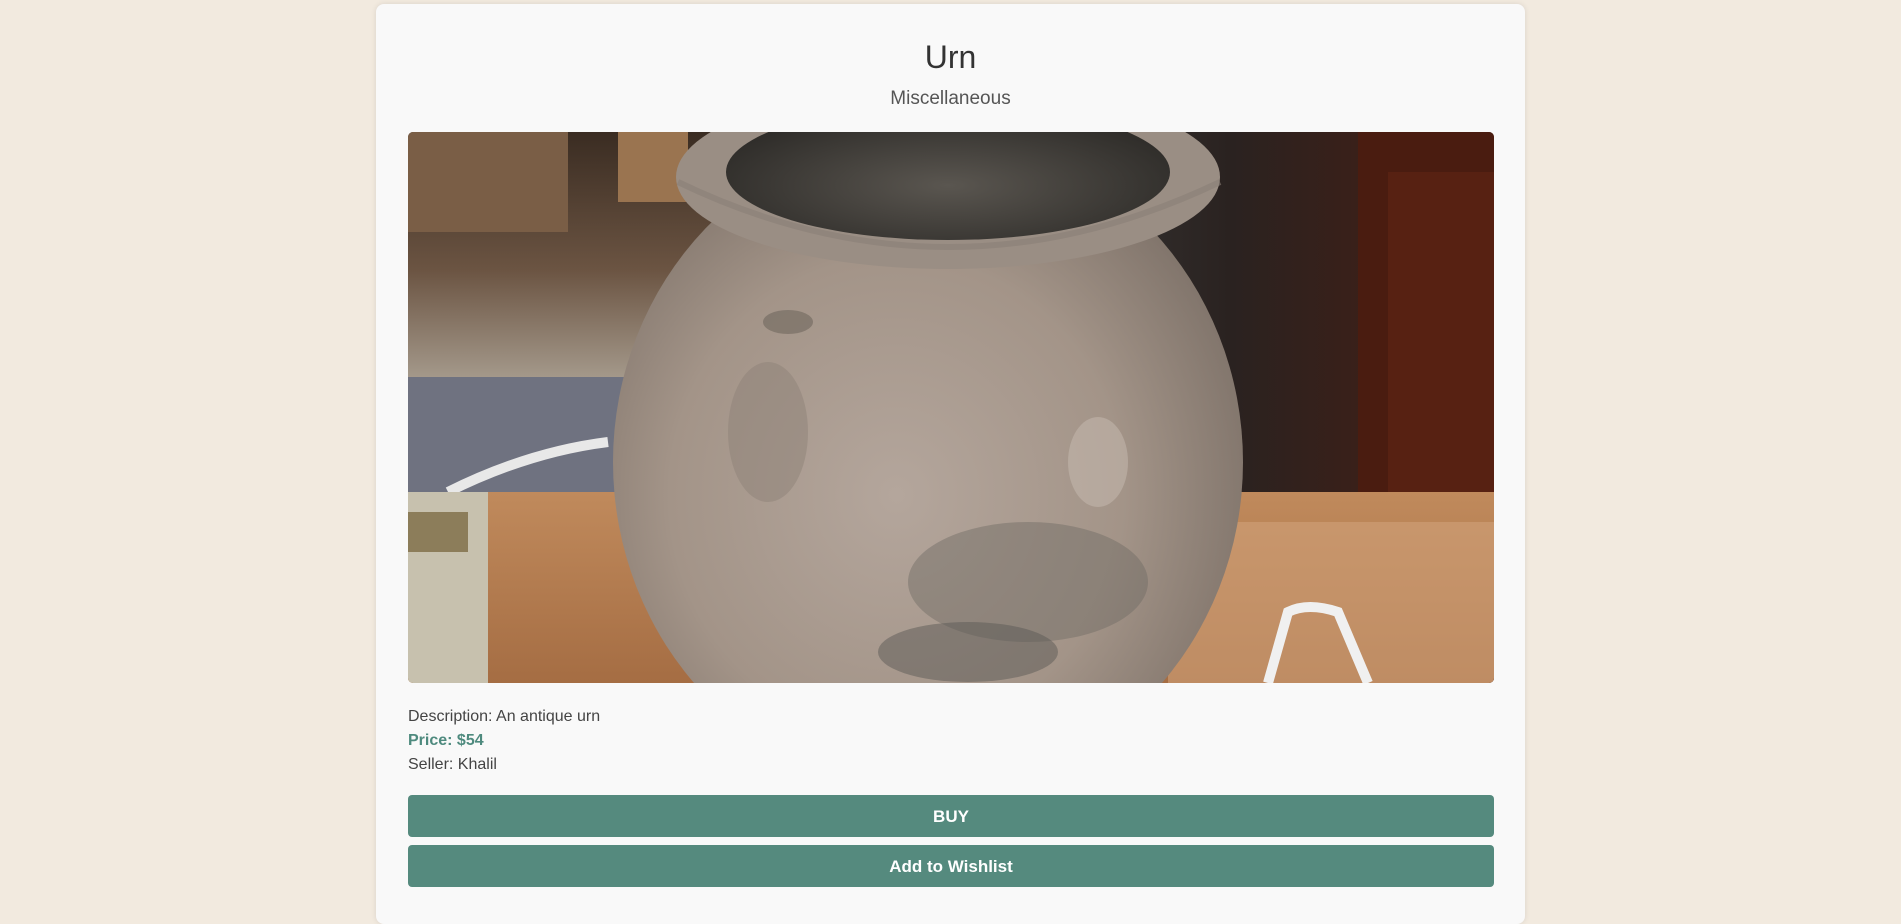 The image size is (1901, 924). What do you see at coordinates (950, 57) in the screenshot?
I see `product-title: Urn` at bounding box center [950, 57].